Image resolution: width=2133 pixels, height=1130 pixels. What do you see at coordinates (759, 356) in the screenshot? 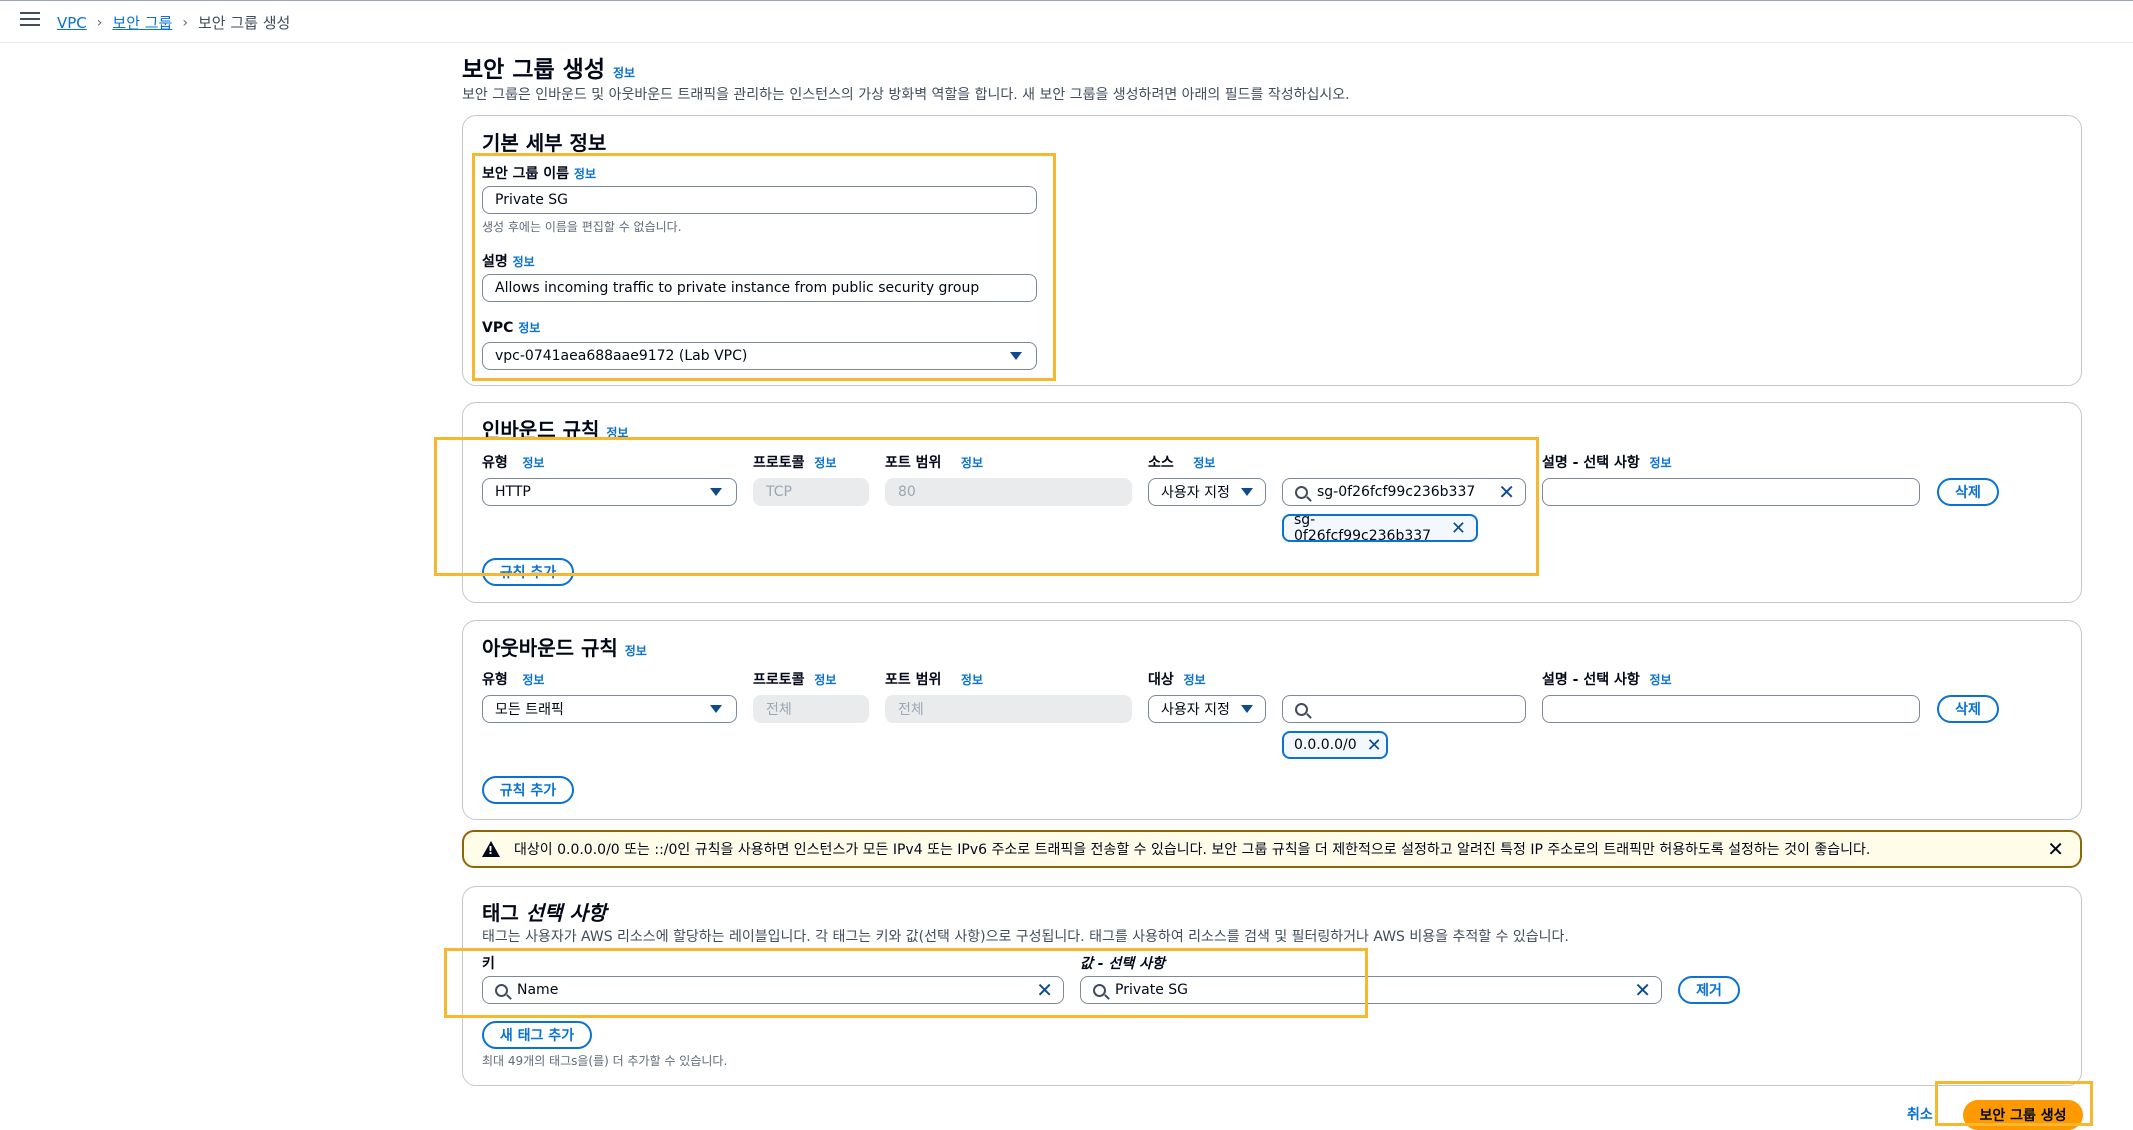
I see `vpc-select: vpc-0741aea688aae9172 (Lab VPC)` at bounding box center [759, 356].